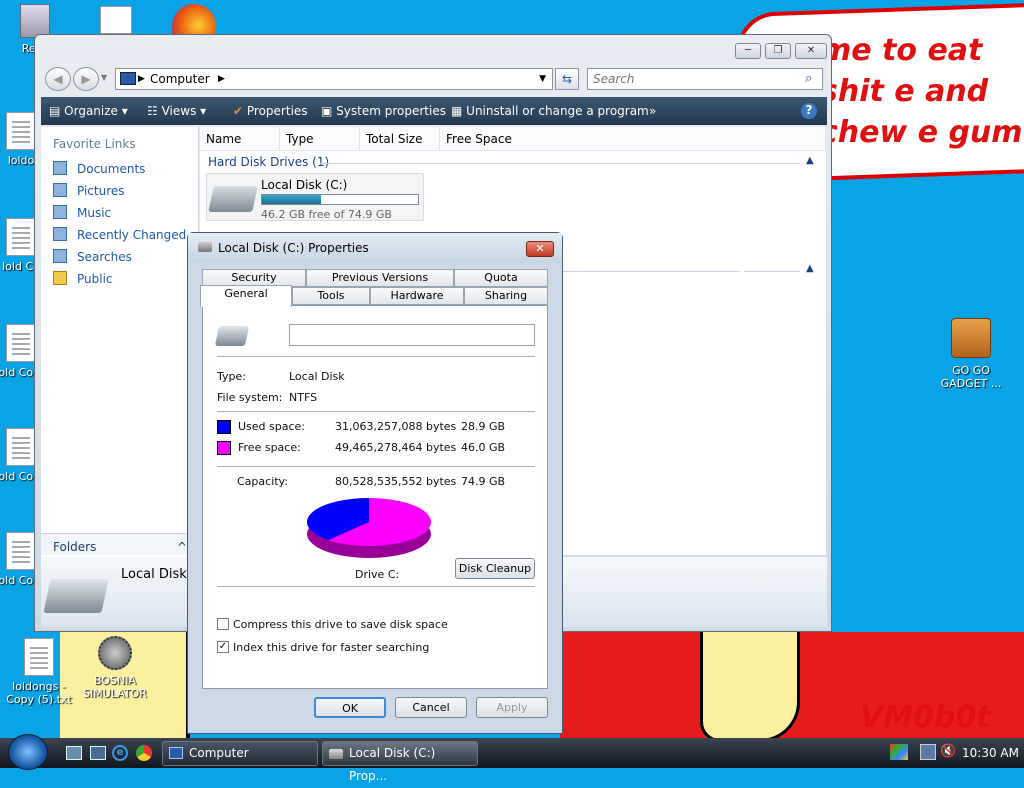 The width and height of the screenshot is (1024, 788). Describe the element at coordinates (128, 78) in the screenshot. I see `computer-icon` at that location.